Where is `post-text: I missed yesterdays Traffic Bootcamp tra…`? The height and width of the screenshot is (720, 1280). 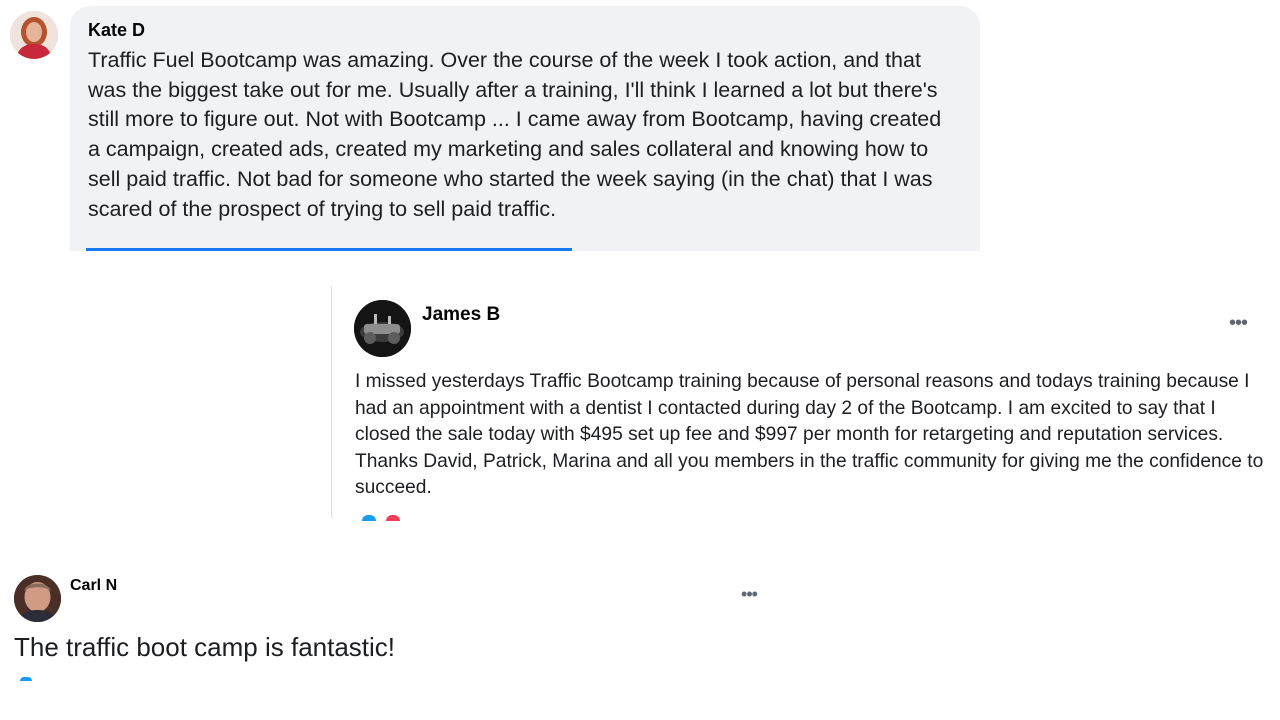
post-text: I missed yesterdays Traffic Bootcamp tra… is located at coordinates (809, 435).